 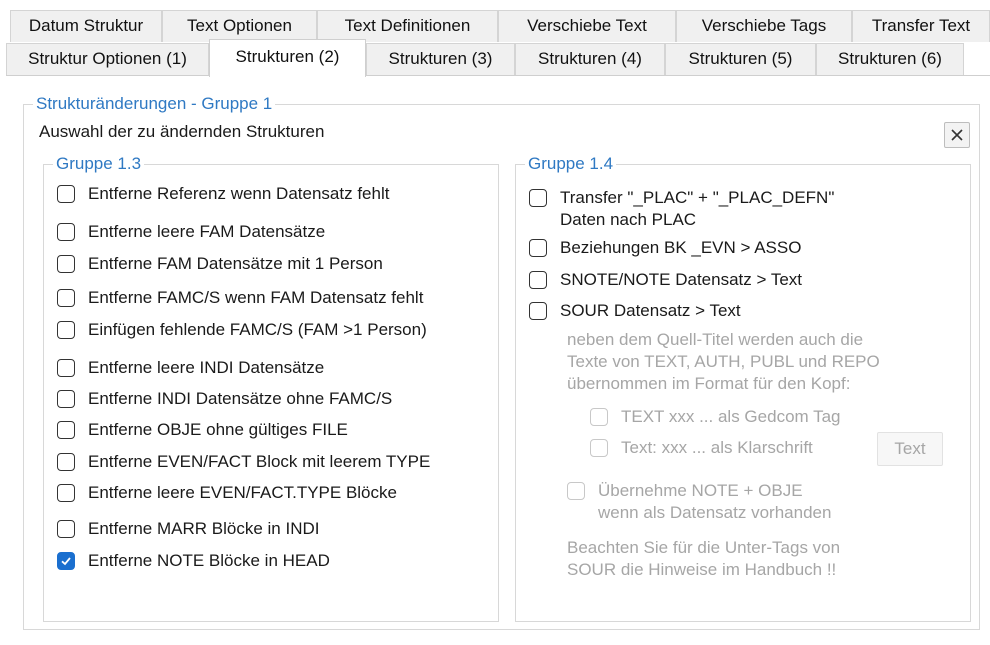 I want to click on tab-strukturen-2: Strukturen (2), so click(x=287, y=58).